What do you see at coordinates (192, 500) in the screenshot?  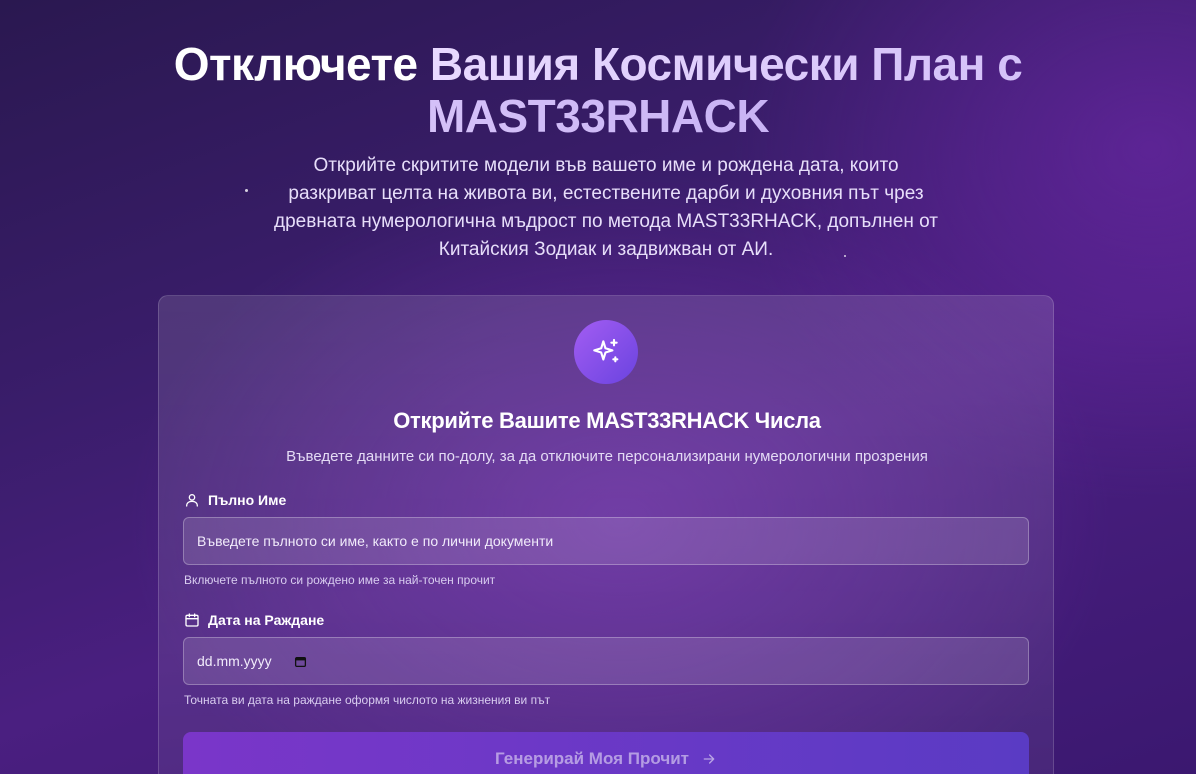 I see `user-icon` at bounding box center [192, 500].